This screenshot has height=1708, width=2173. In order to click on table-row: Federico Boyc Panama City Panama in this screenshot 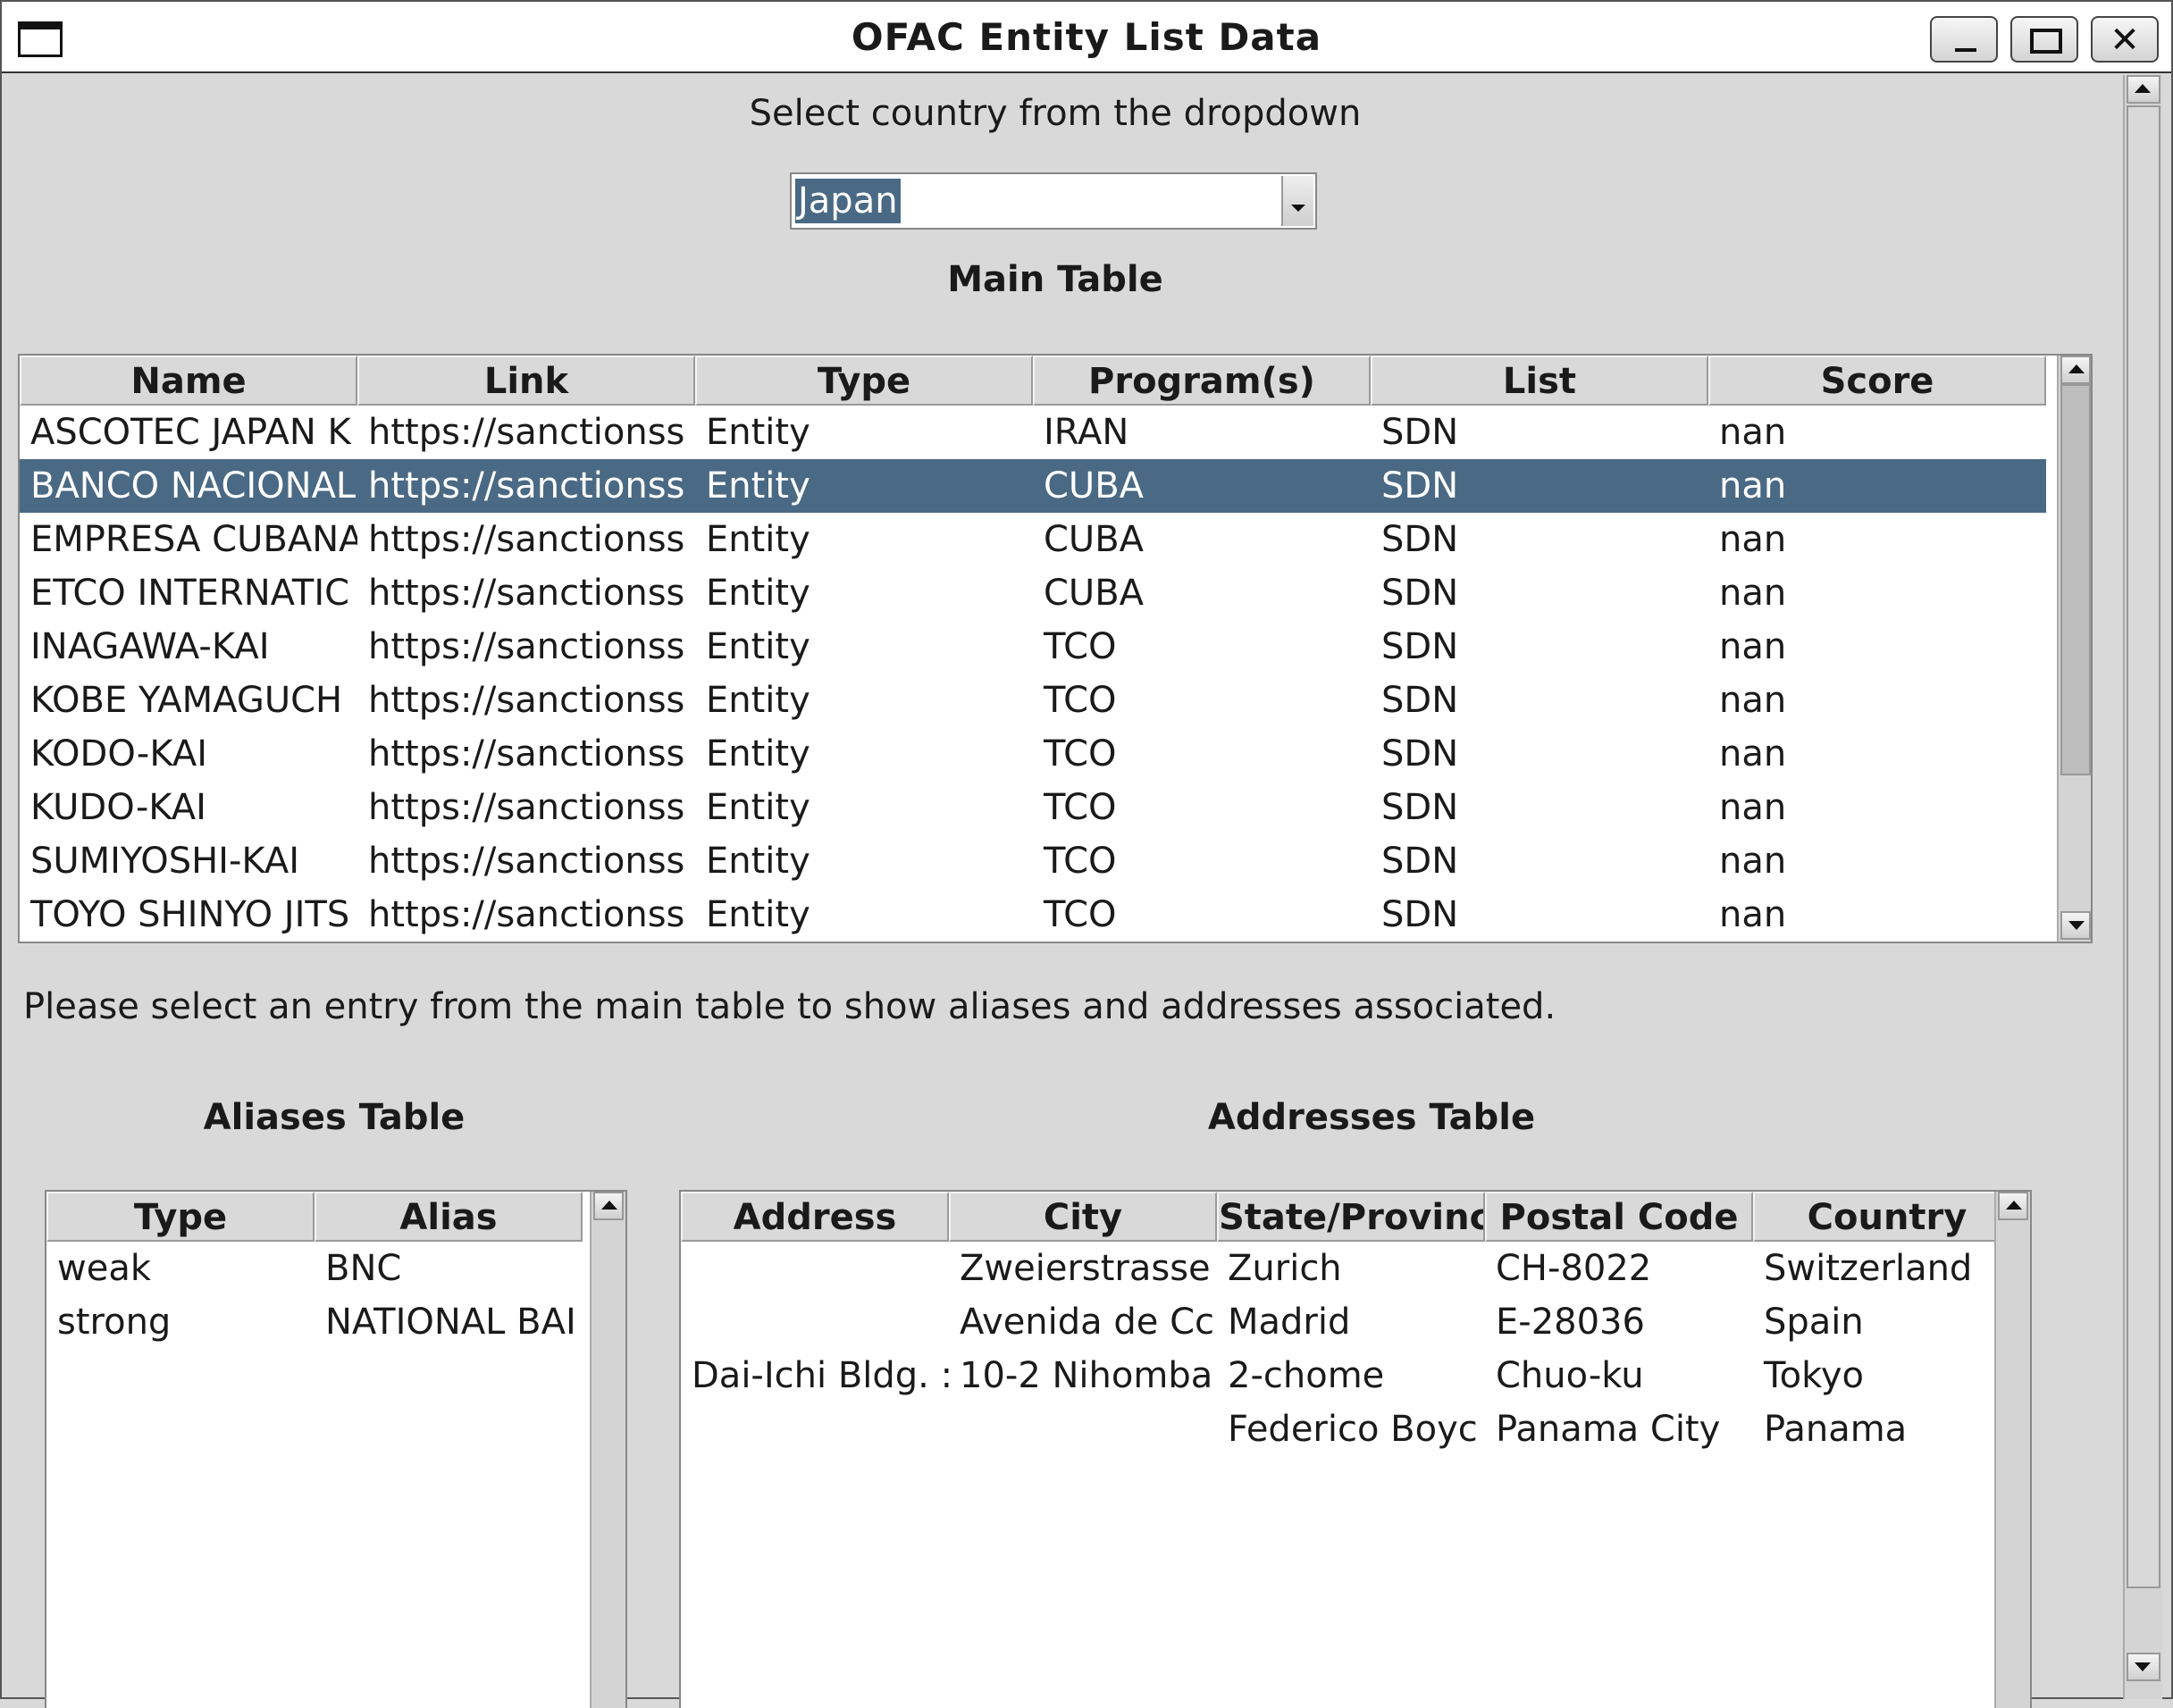, I will do `click(1351, 1429)`.